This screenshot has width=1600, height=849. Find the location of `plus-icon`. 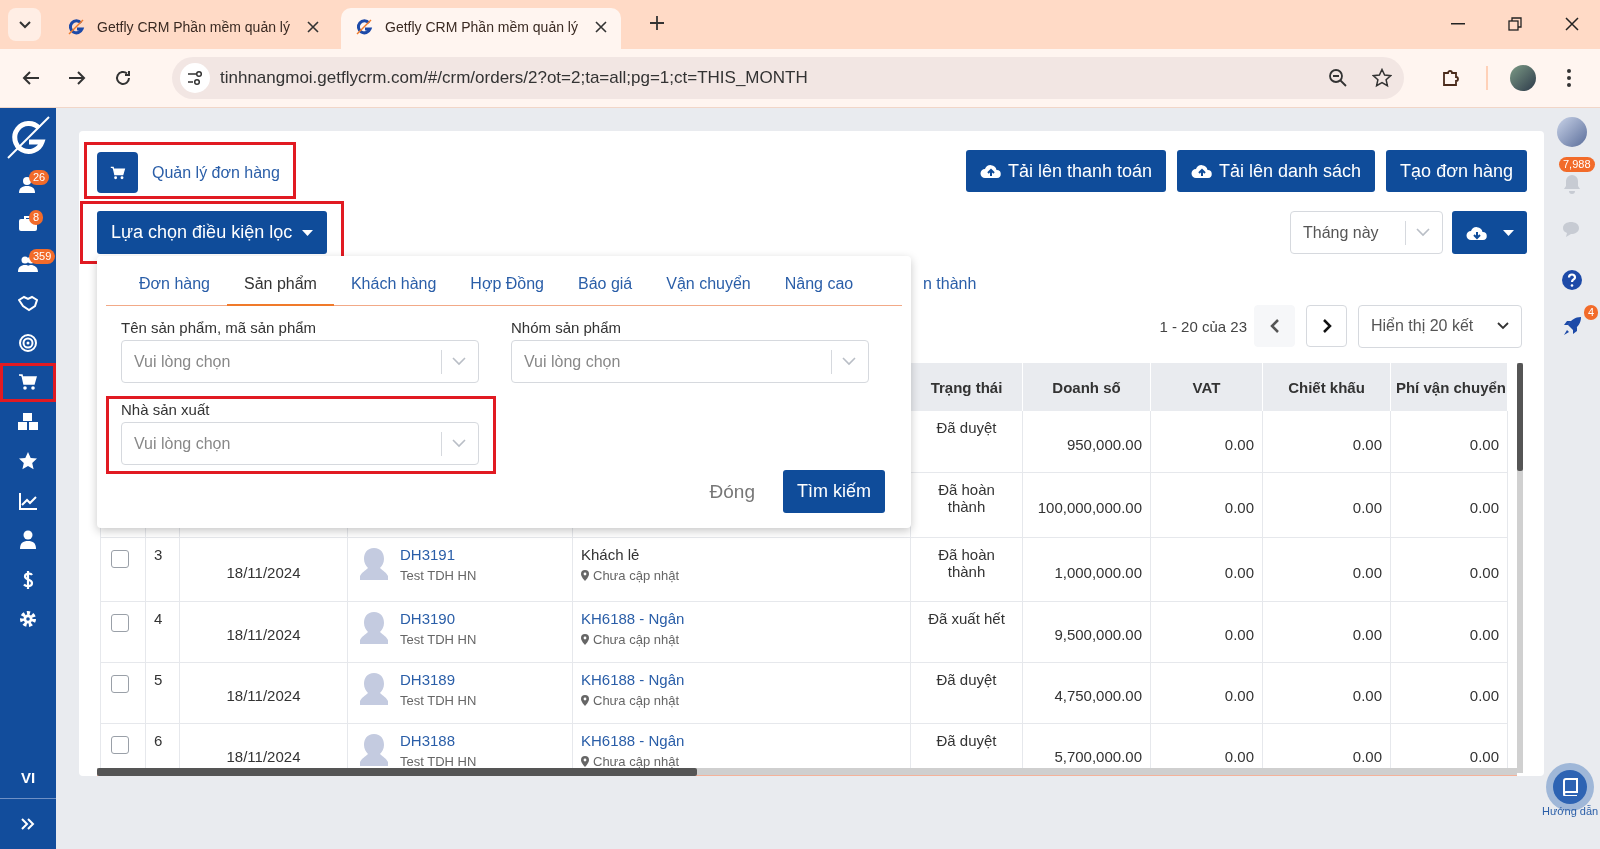

plus-icon is located at coordinates (657, 23).